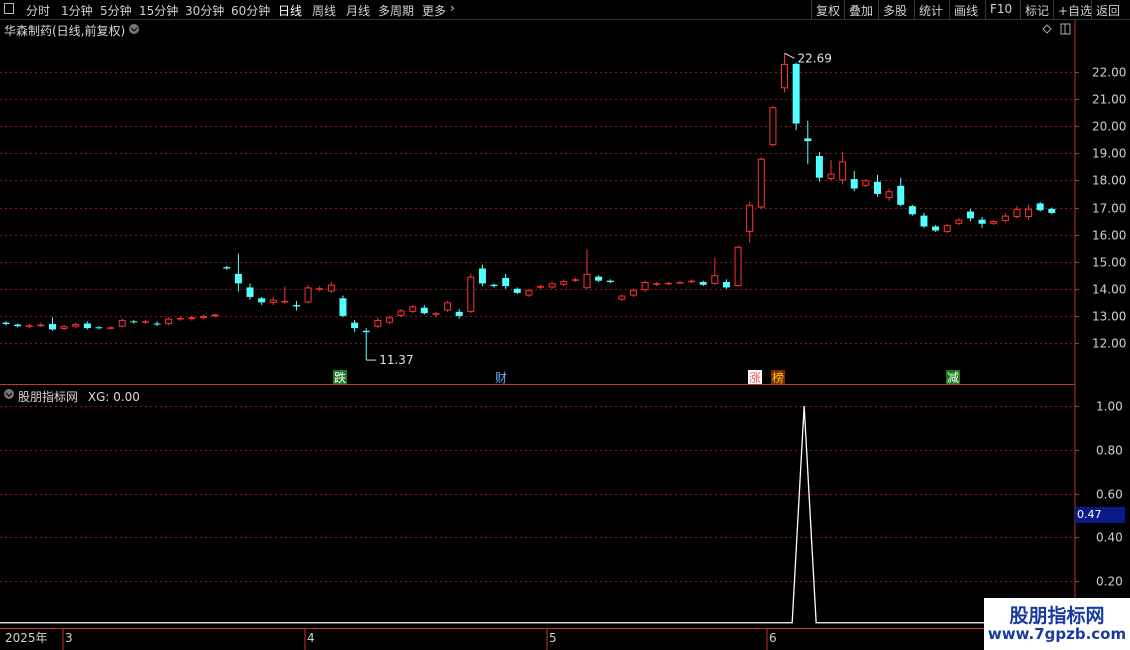 Image resolution: width=1130 pixels, height=650 pixels. I want to click on price-tick-label: 18.00, so click(1109, 181).